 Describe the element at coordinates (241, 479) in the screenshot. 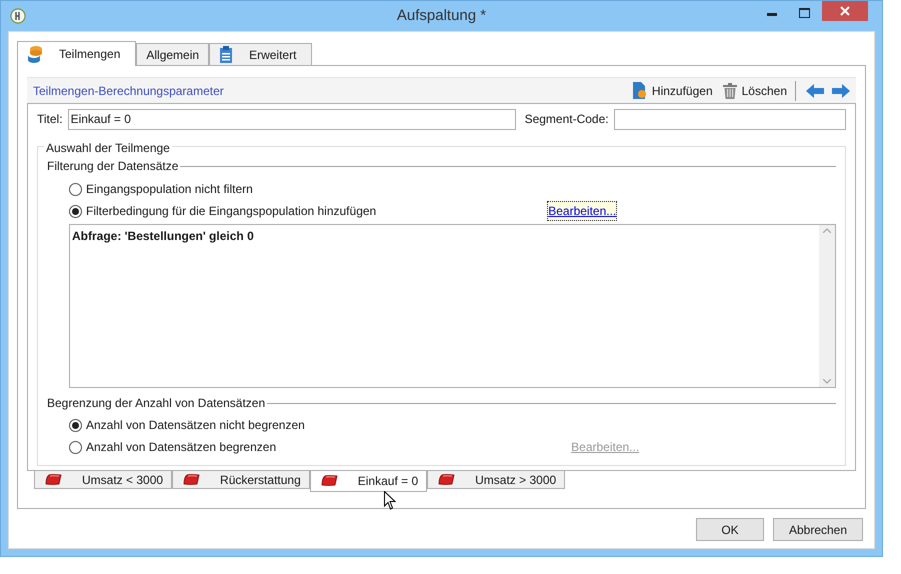

I see `subset-tab: Rückerstattung` at that location.